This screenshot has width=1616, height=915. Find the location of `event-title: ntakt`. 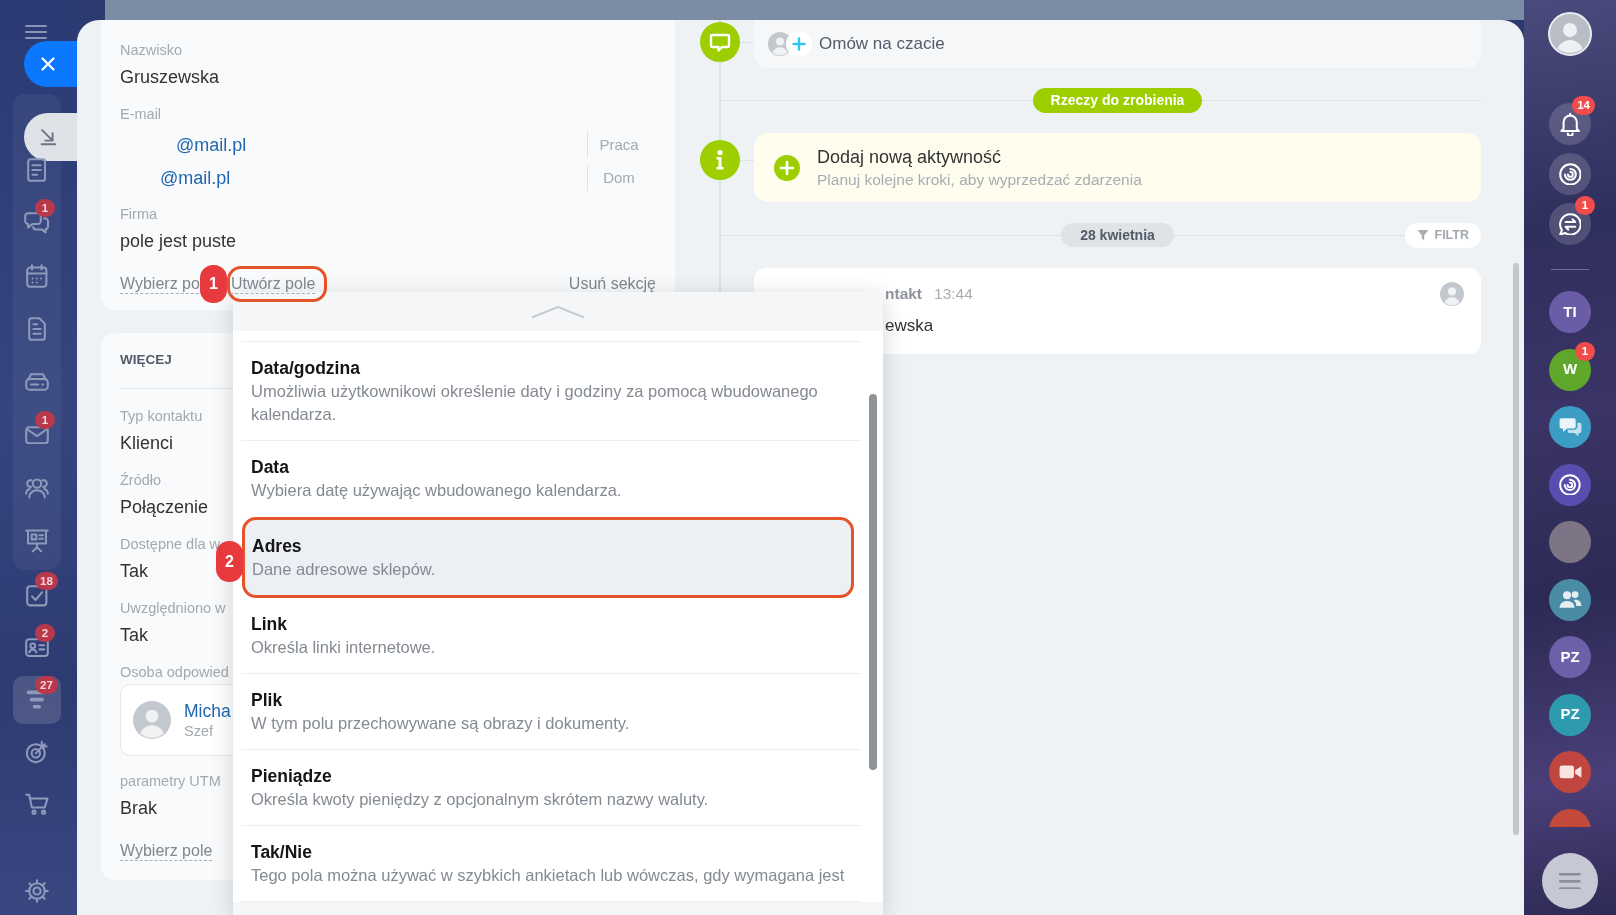

event-title: ntakt is located at coordinates (904, 294).